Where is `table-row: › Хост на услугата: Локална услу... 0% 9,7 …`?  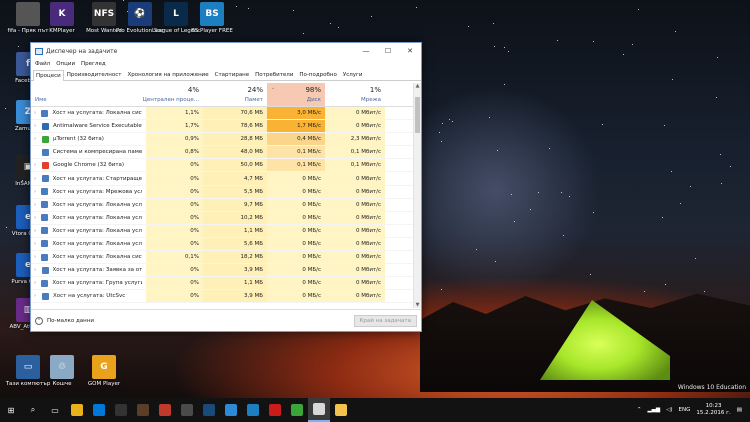 table-row: › Хост на услугата: Локална услу... 0% 9,7 … is located at coordinates (223, 205).